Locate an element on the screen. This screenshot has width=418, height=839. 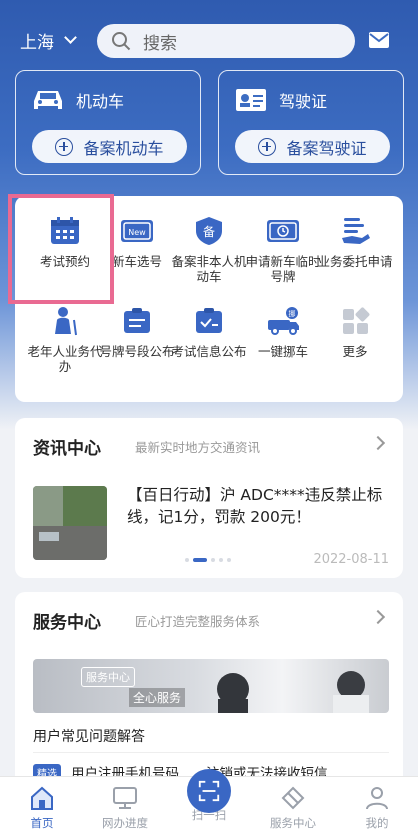
news-headline: 【百日行动】沪 ADC****违反禁止标线，记1分，罚款 200元！ is located at coordinates (258, 506).